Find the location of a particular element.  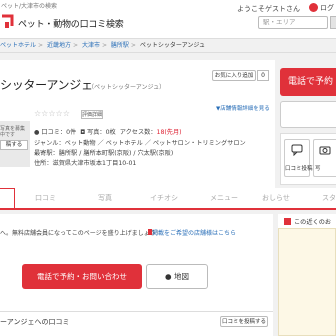

shop-name-kana: （ペットシッターアンジュ） is located at coordinates (127, 87).